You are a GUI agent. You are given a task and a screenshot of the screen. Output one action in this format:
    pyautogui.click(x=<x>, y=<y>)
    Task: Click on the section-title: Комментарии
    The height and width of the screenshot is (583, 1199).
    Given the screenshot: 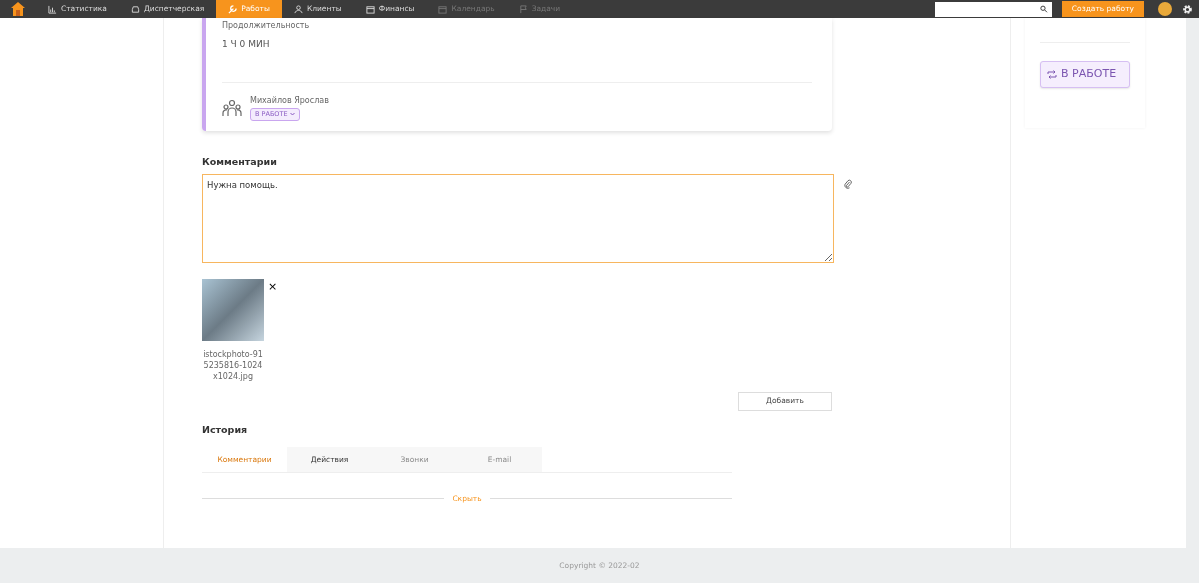 What is the action you would take?
    pyautogui.click(x=240, y=162)
    